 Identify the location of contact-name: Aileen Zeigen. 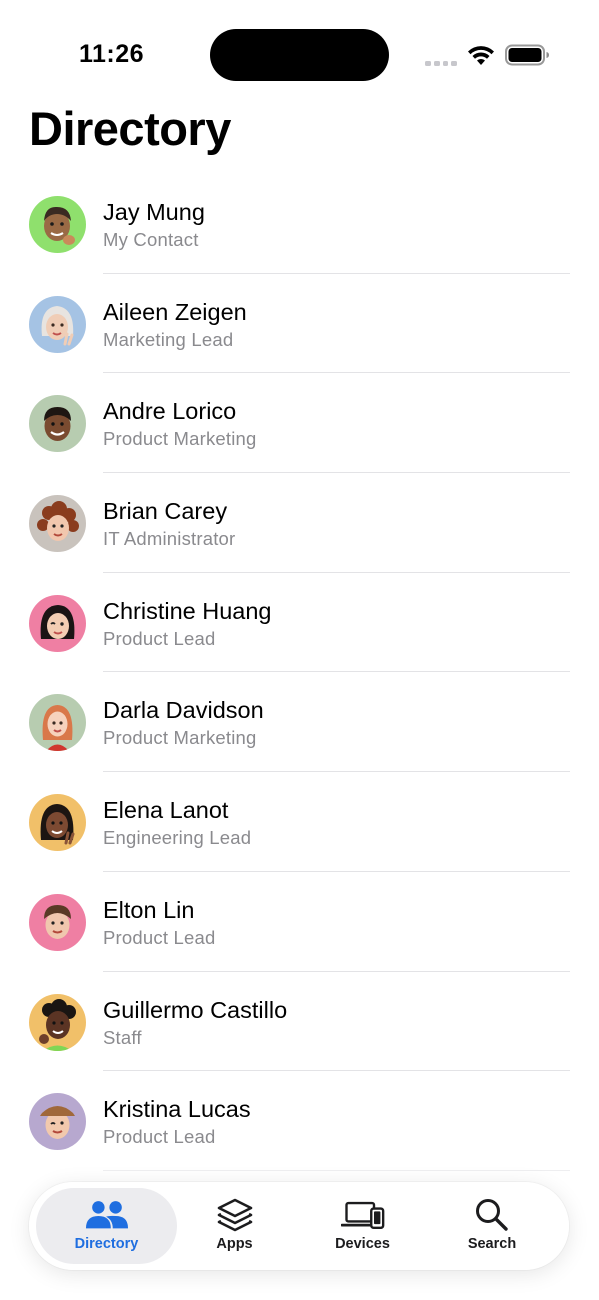
(175, 311).